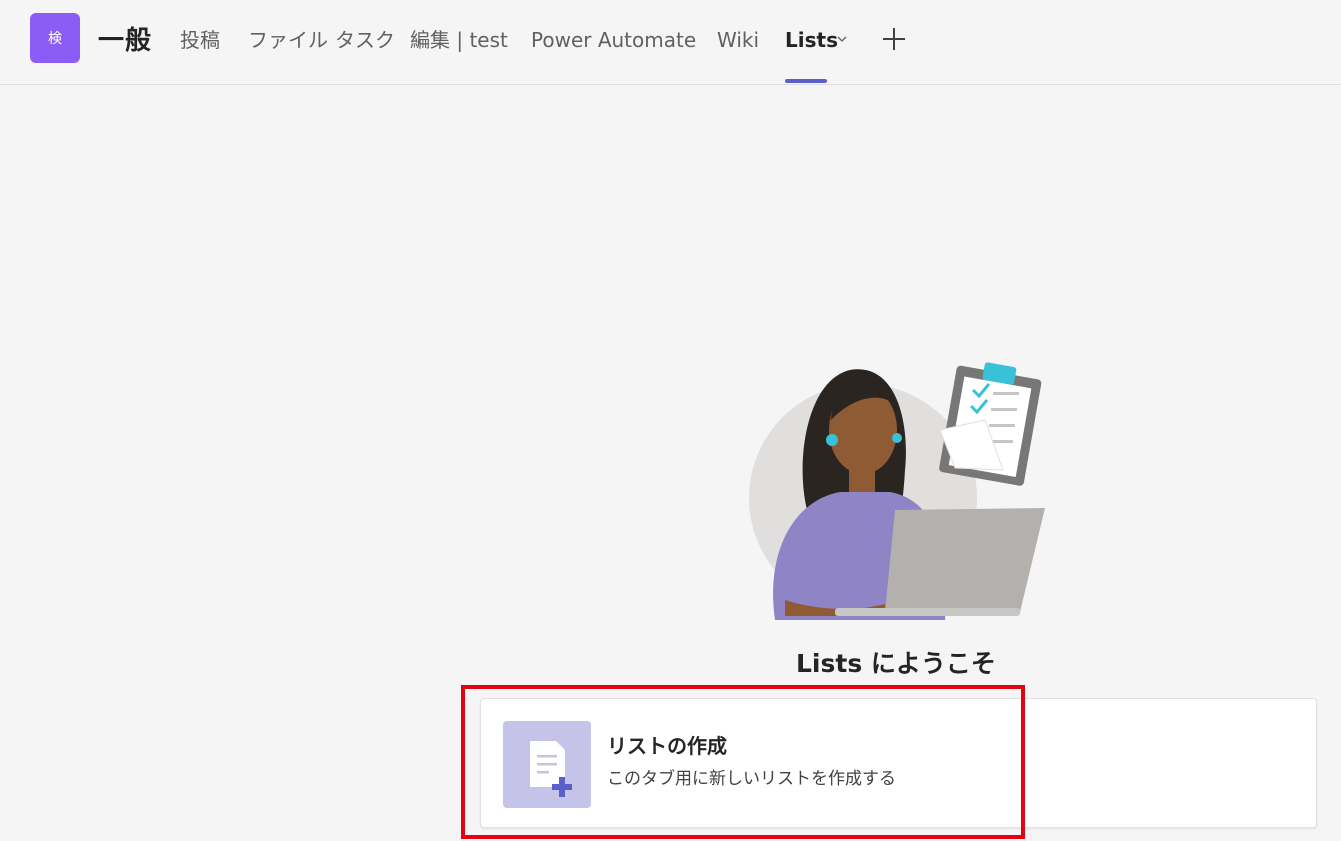  I want to click on active-tab-indicator, so click(806, 81).